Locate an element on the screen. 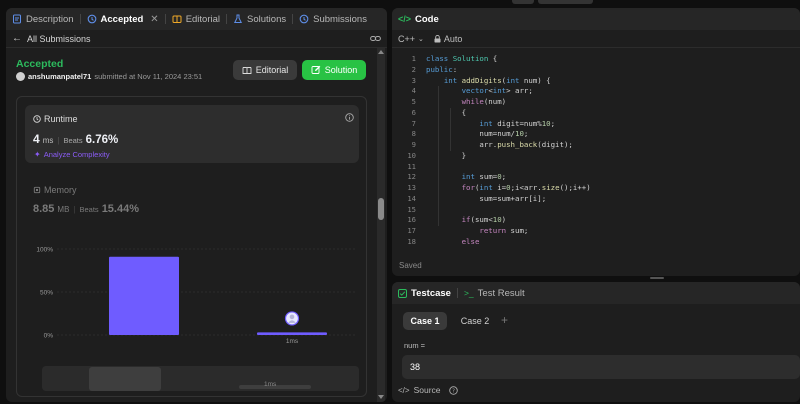  avatar is located at coordinates (20, 76).